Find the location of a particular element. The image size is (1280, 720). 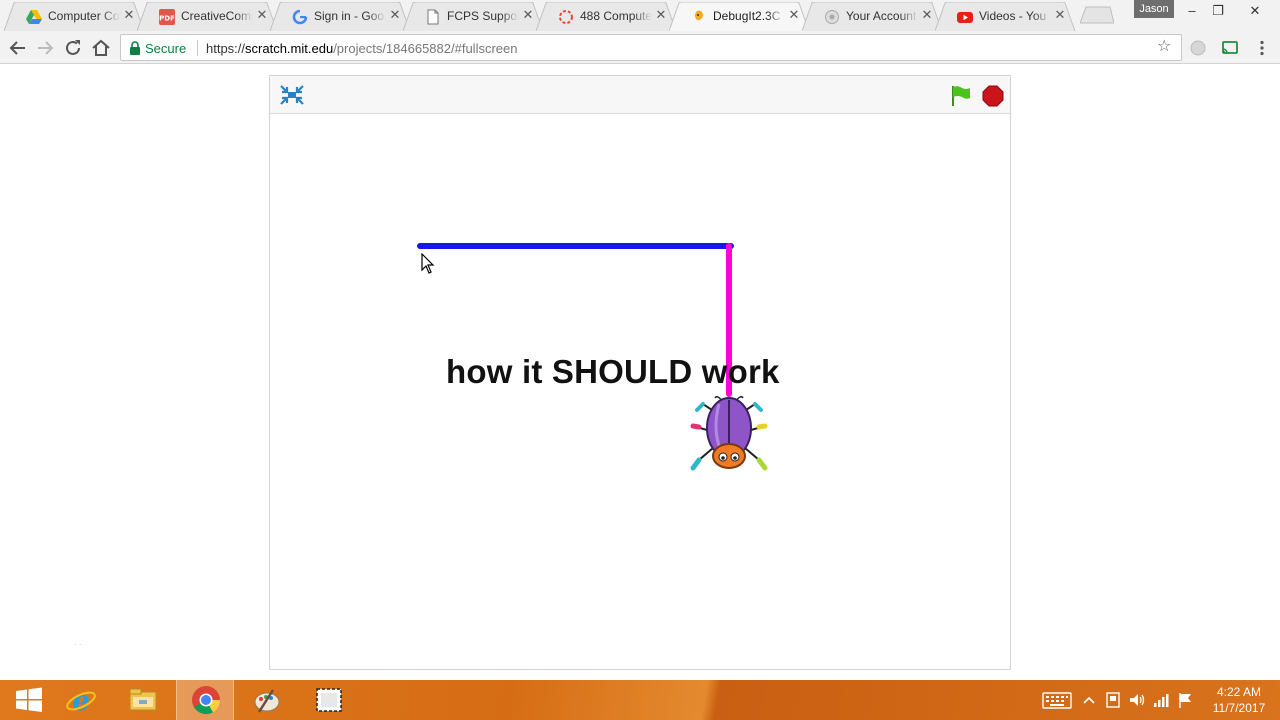

menu-icon is located at coordinates (1262, 48).